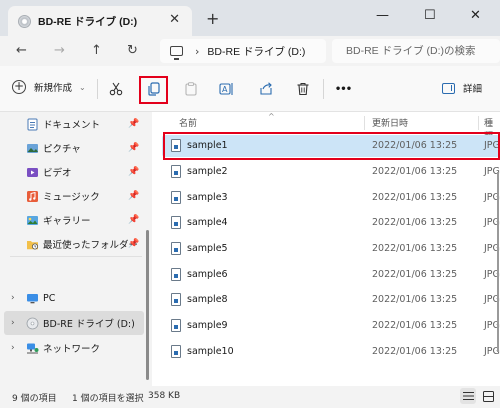 Image resolution: width=500 pixels, height=408 pixels. What do you see at coordinates (108, 399) in the screenshot?
I see `selection-count: 1 個の項目を選択` at bounding box center [108, 399].